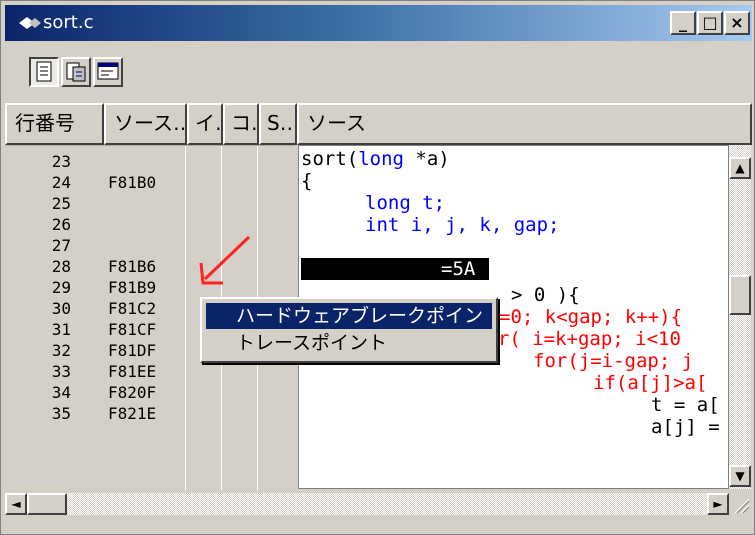 The image size is (755, 535). Describe the element at coordinates (578, 339) in the screenshot. I see `code-line: for( i=k+gap; i<10` at that location.